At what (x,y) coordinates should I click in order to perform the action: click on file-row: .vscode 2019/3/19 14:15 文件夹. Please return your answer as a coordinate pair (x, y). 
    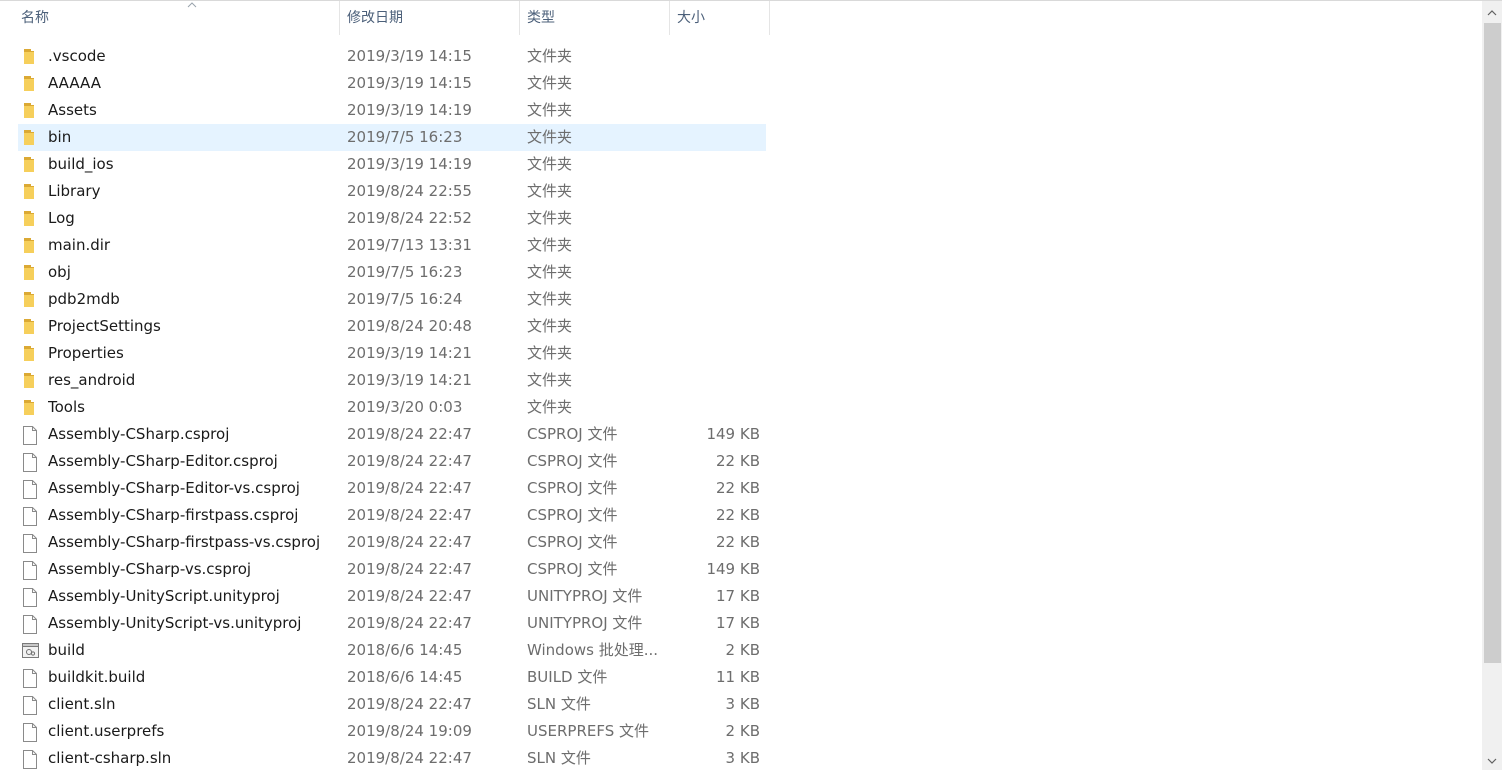
    Looking at the image, I should click on (392, 56).